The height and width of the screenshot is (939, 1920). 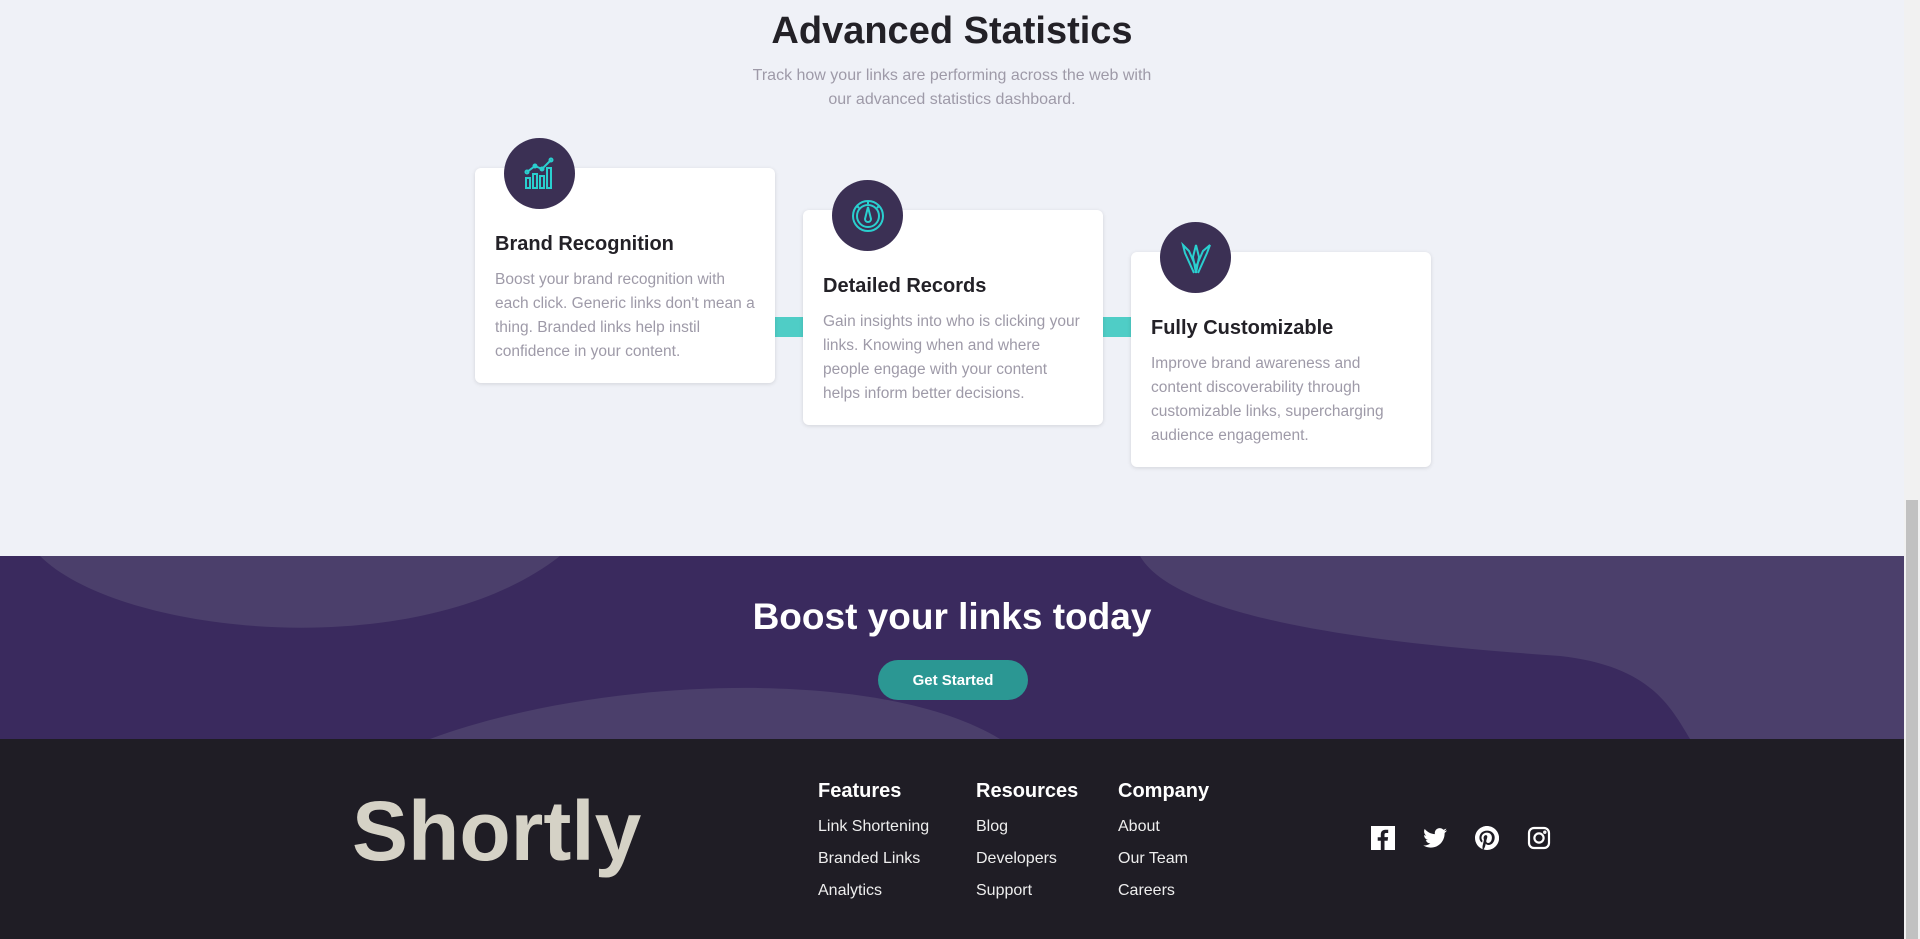 What do you see at coordinates (1027, 891) in the screenshot?
I see `footer-link-support: Support` at bounding box center [1027, 891].